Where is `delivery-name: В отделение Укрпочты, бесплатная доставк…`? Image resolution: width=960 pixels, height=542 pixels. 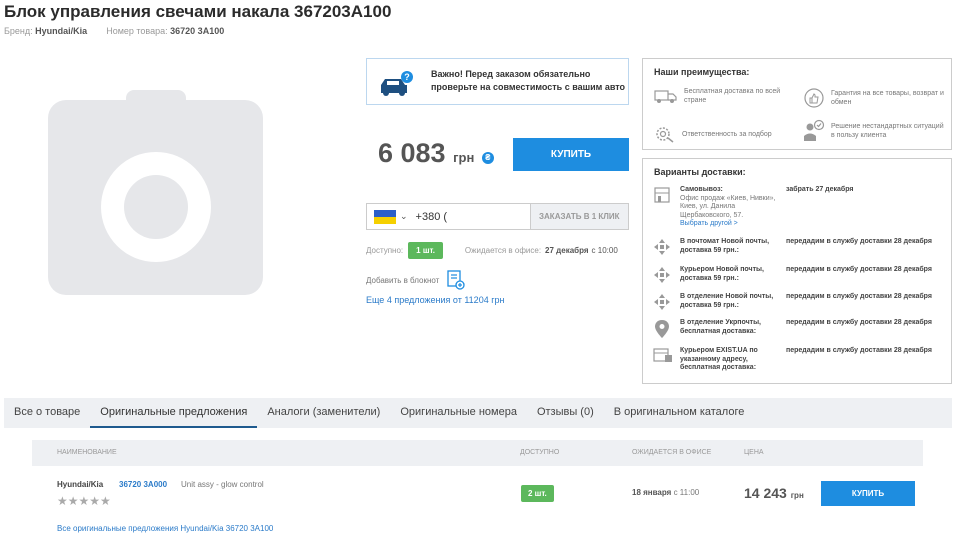 delivery-name: В отделение Укрпочты, бесплатная доставк… is located at coordinates (721, 327).